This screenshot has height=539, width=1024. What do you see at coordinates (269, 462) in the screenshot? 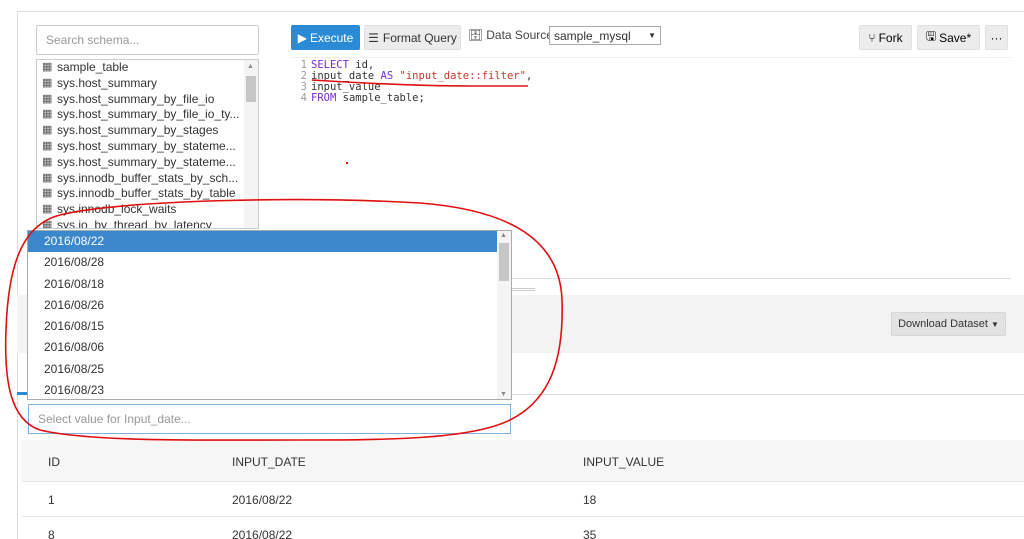
I see `column-header-input-date: INPUT_DATE` at bounding box center [269, 462].